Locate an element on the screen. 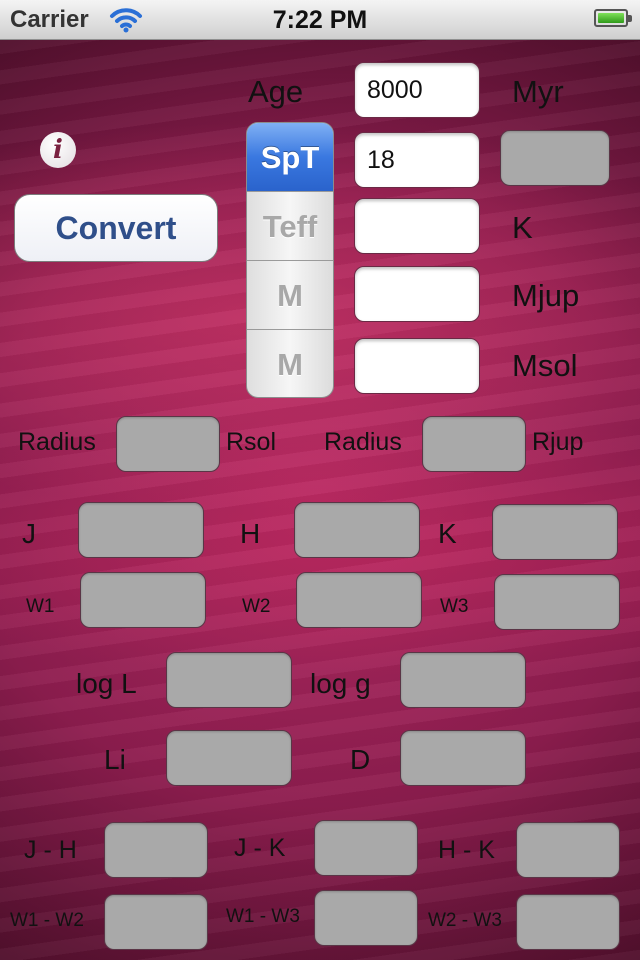 This screenshot has height=960, width=640. segment-mass-jup: M is located at coordinates (290, 295).